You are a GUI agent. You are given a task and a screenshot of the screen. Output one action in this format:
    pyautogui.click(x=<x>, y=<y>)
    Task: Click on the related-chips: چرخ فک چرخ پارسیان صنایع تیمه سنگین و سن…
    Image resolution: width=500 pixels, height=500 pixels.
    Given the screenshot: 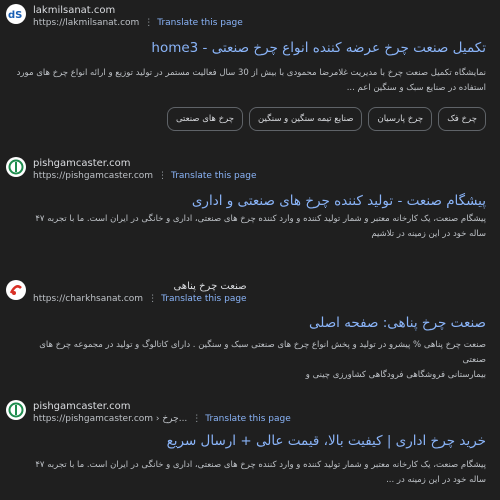 What is the action you would take?
    pyautogui.click(x=326, y=119)
    